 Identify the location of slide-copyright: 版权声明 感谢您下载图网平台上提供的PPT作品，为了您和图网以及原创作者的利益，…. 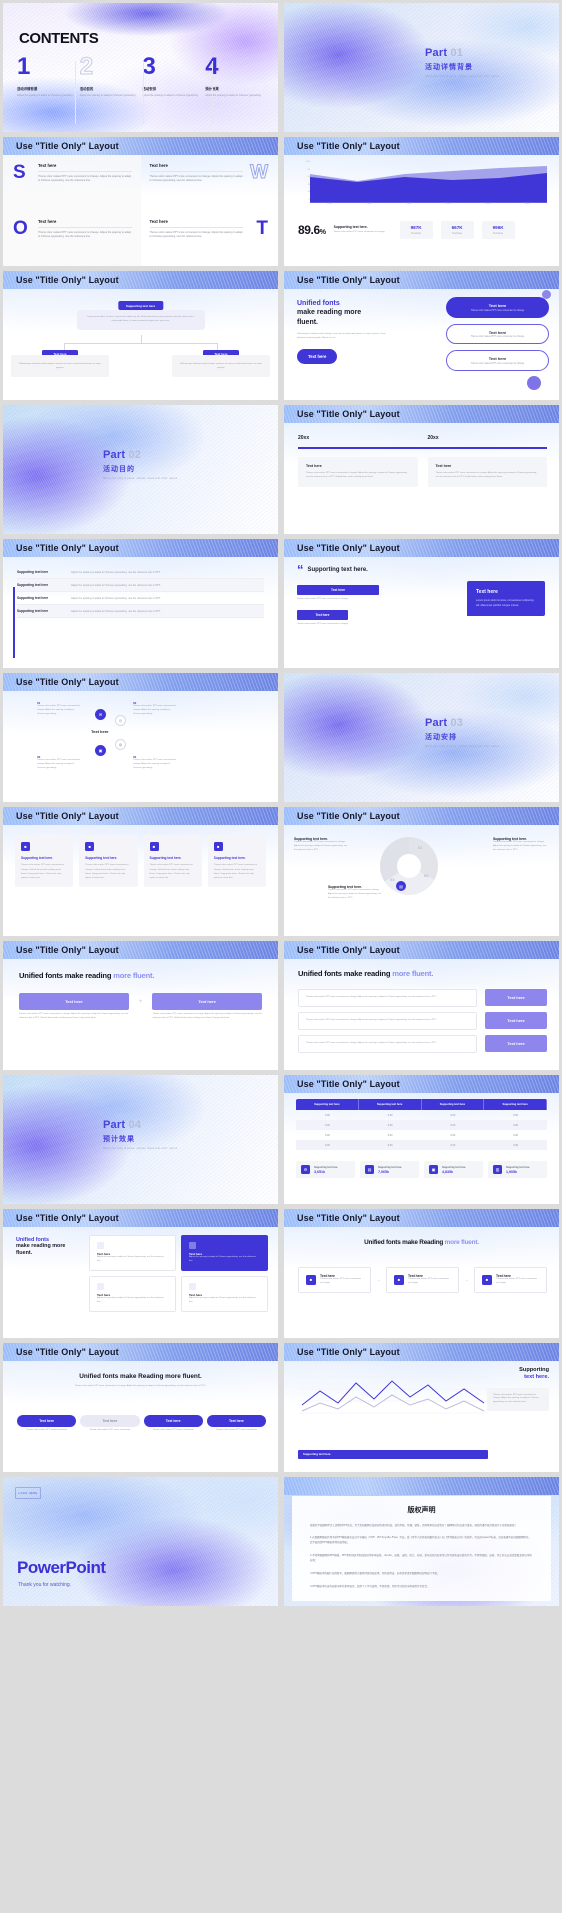
(421, 1541).